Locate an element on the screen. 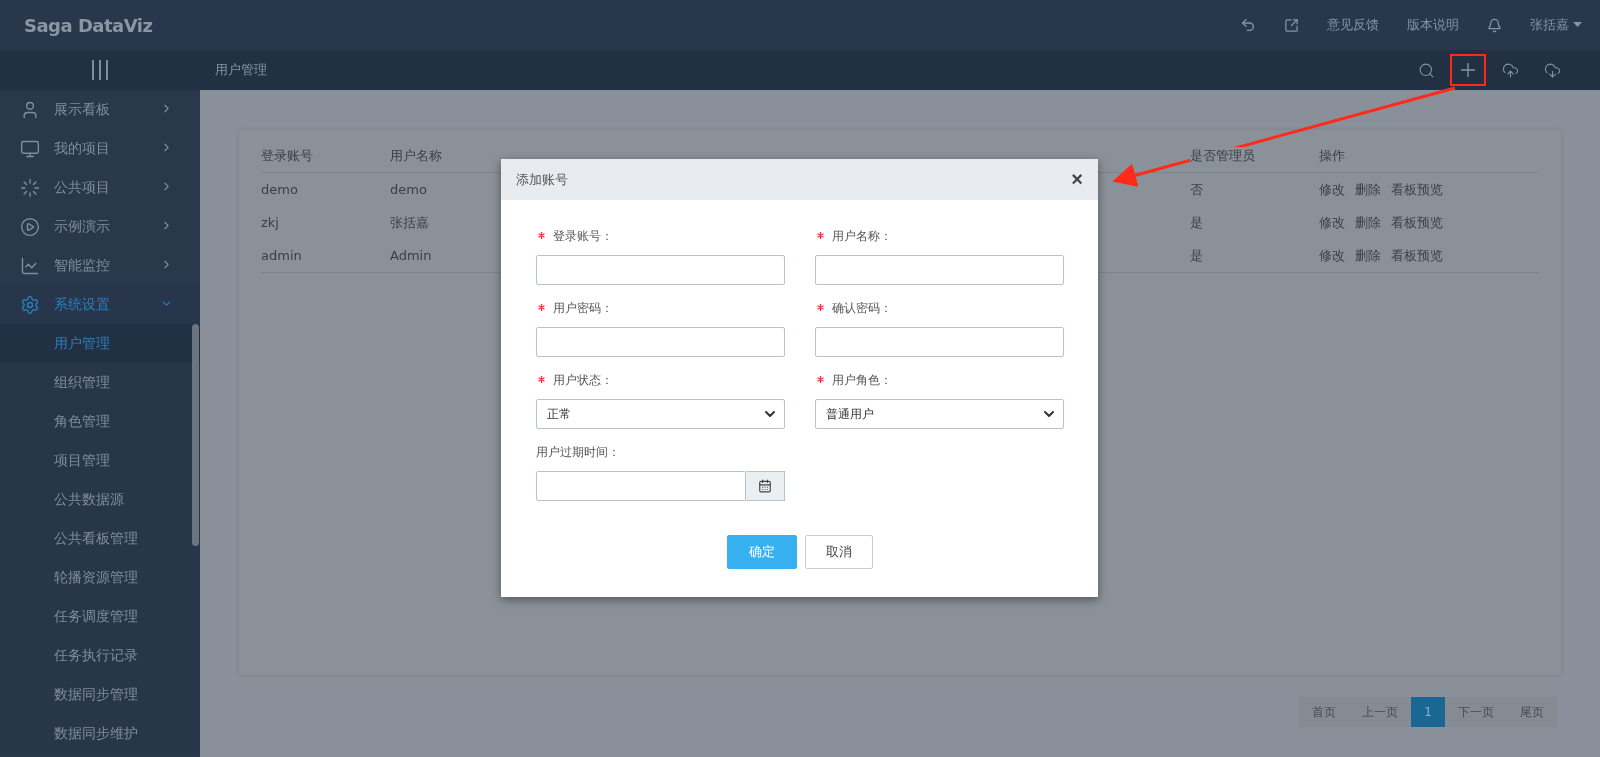 This screenshot has width=1600, height=757. calendar-icon is located at coordinates (765, 486).